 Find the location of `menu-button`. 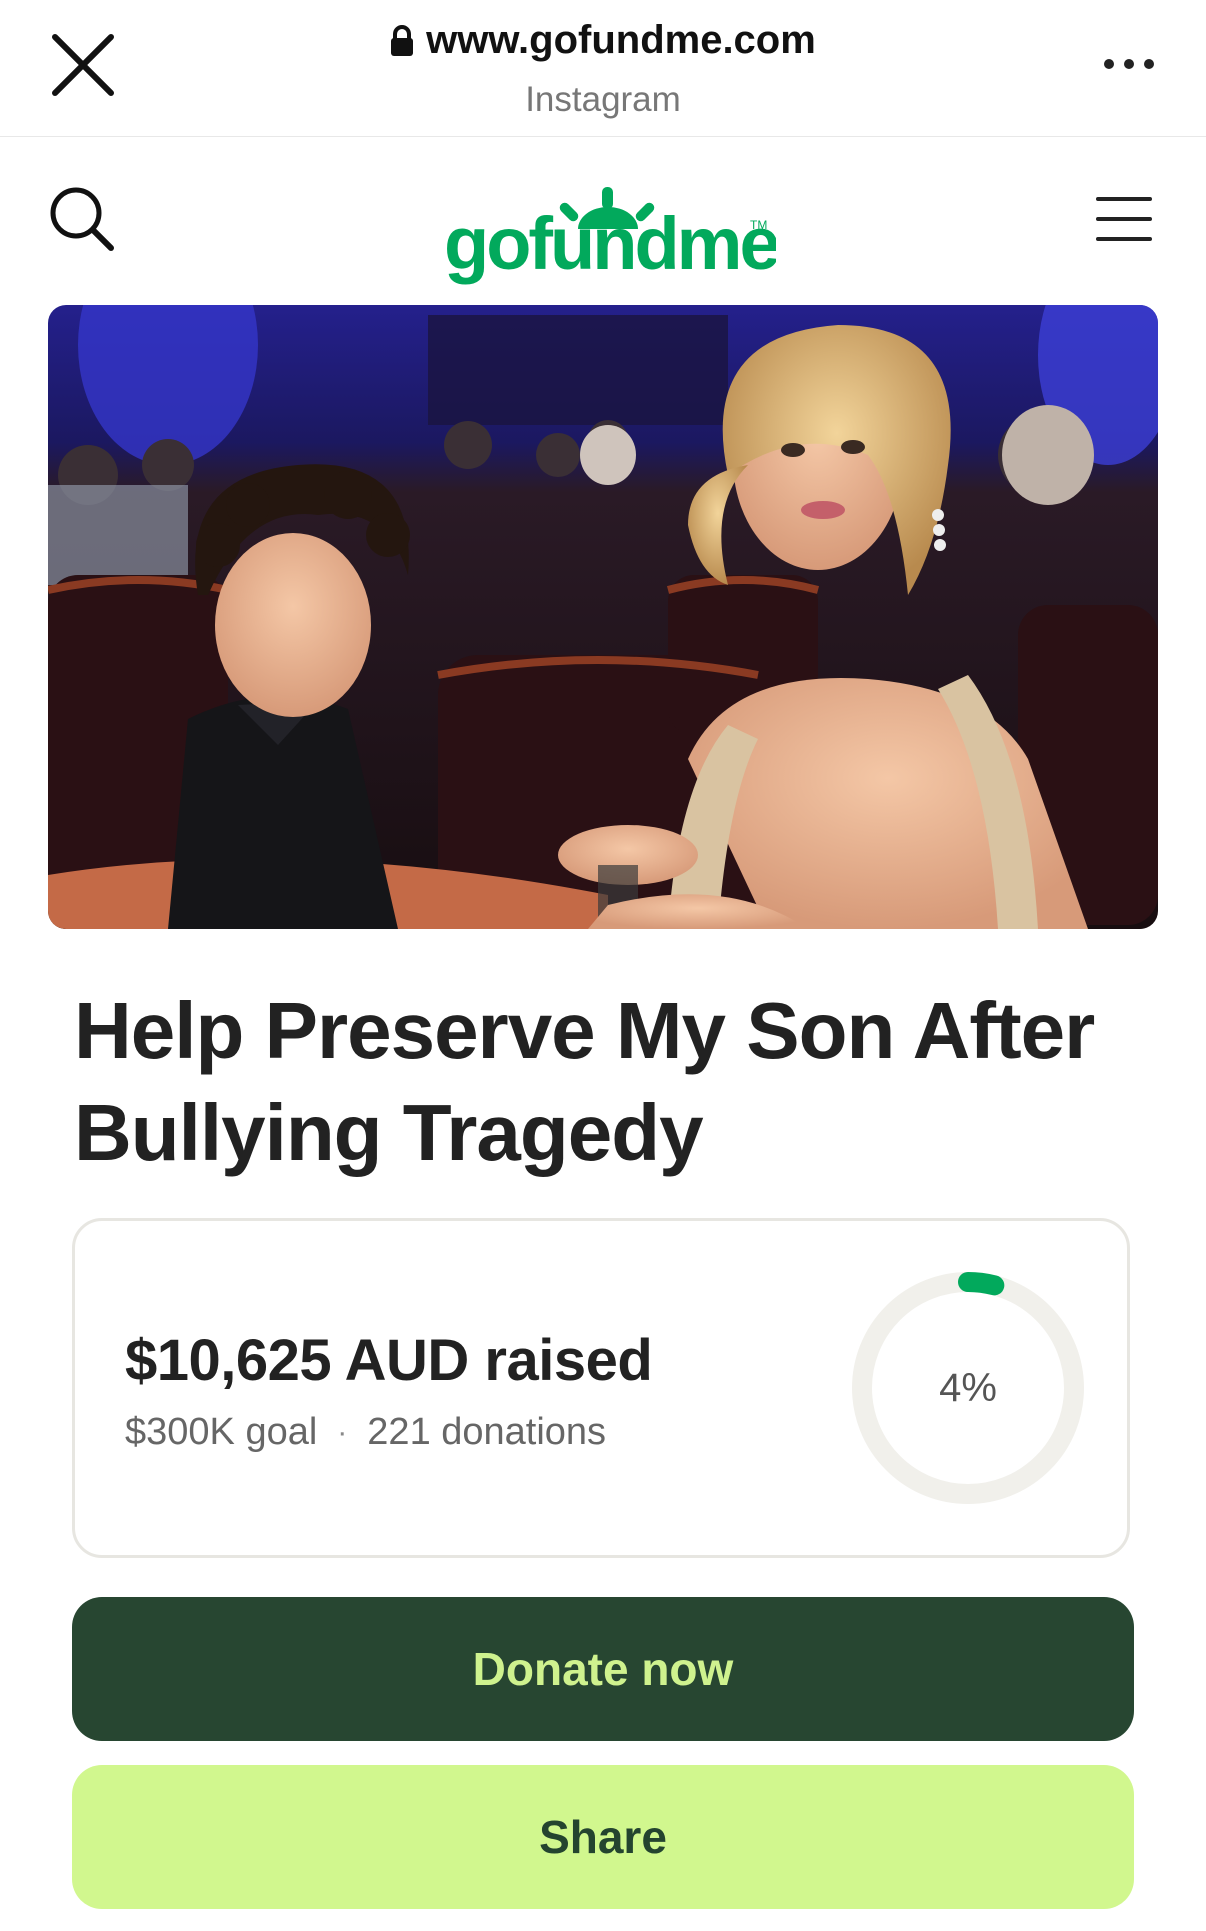

menu-button is located at coordinates (1124, 219).